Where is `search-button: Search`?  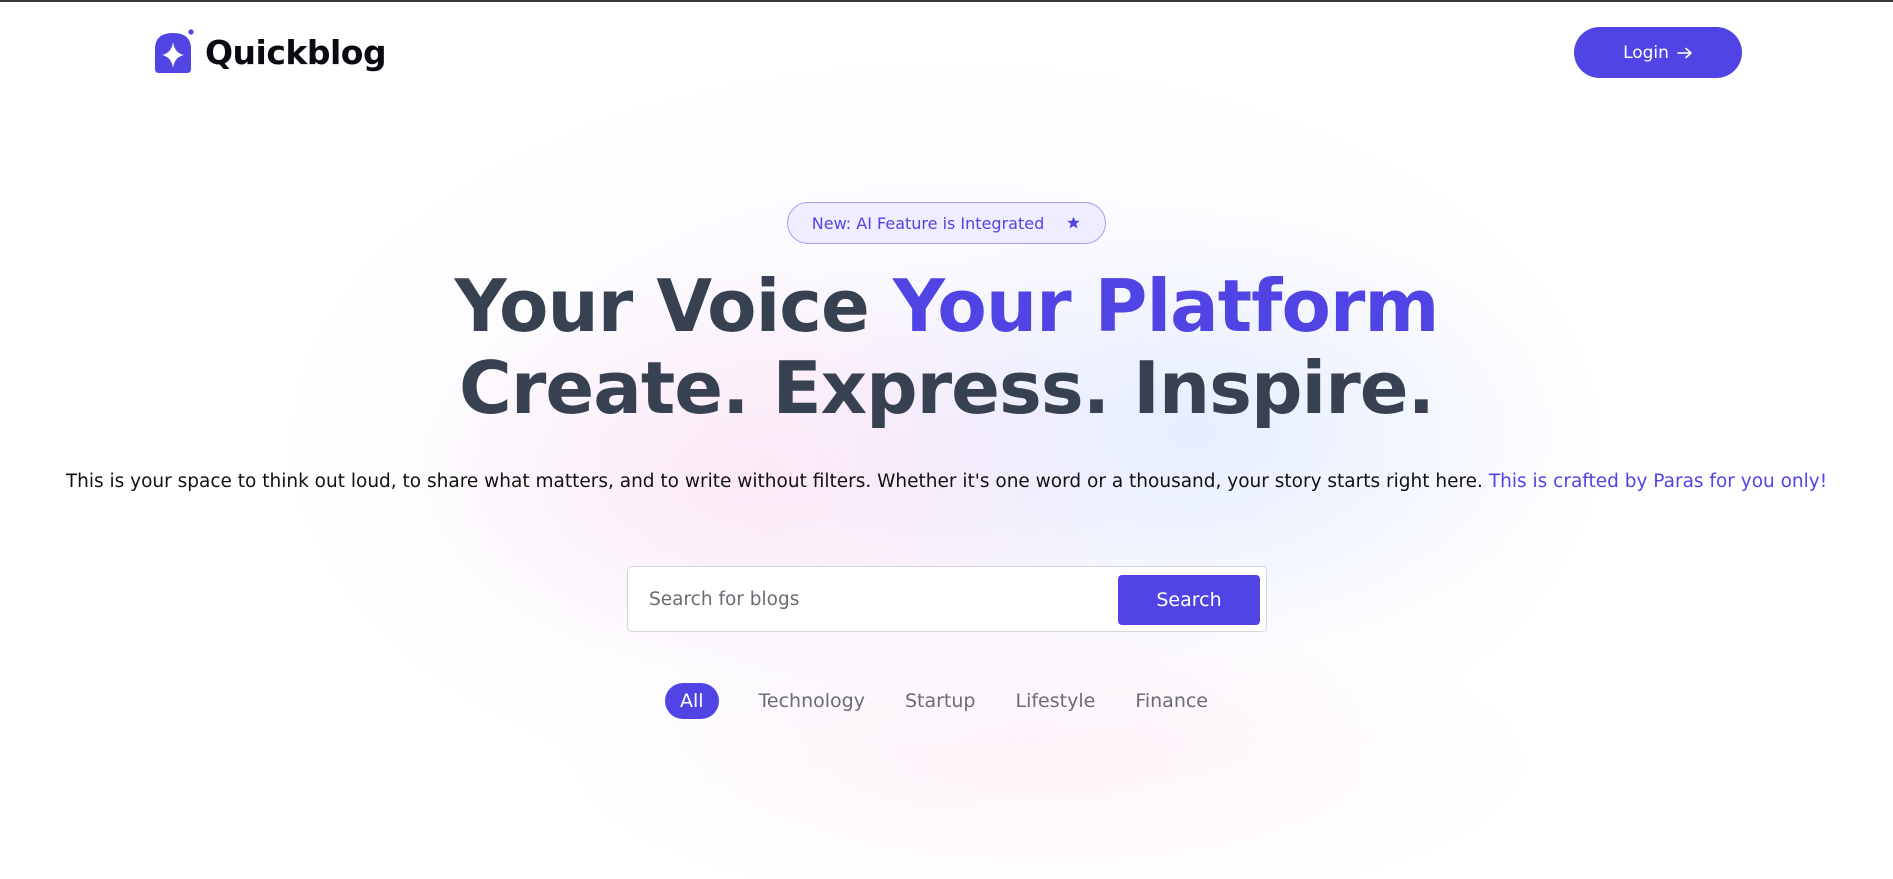 search-button: Search is located at coordinates (1189, 600).